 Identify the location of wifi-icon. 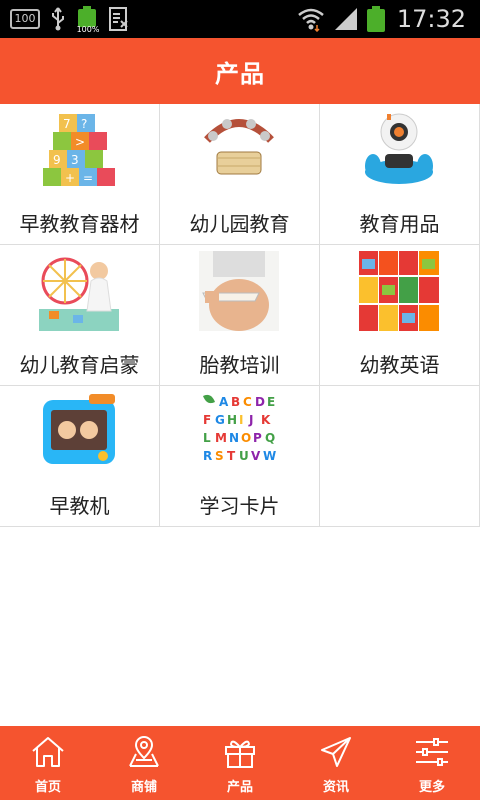
(311, 20).